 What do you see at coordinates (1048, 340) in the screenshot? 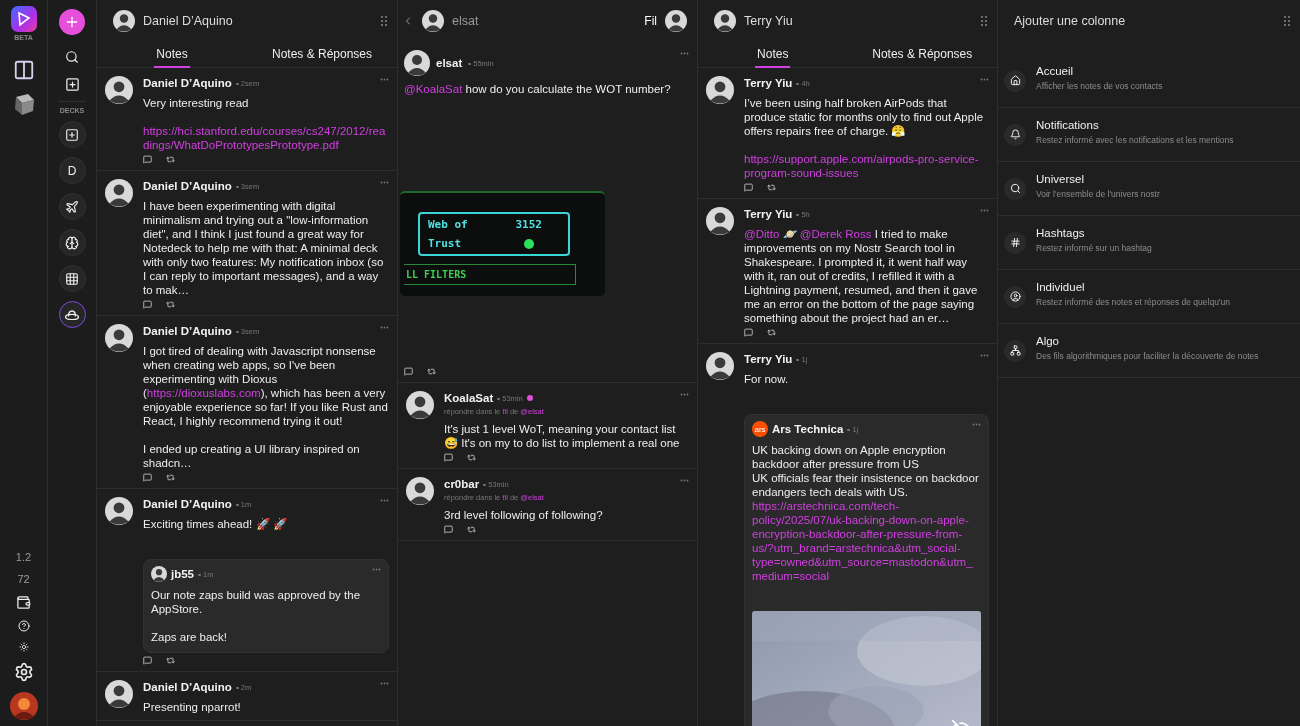
I see `option-title: Algo` at bounding box center [1048, 340].